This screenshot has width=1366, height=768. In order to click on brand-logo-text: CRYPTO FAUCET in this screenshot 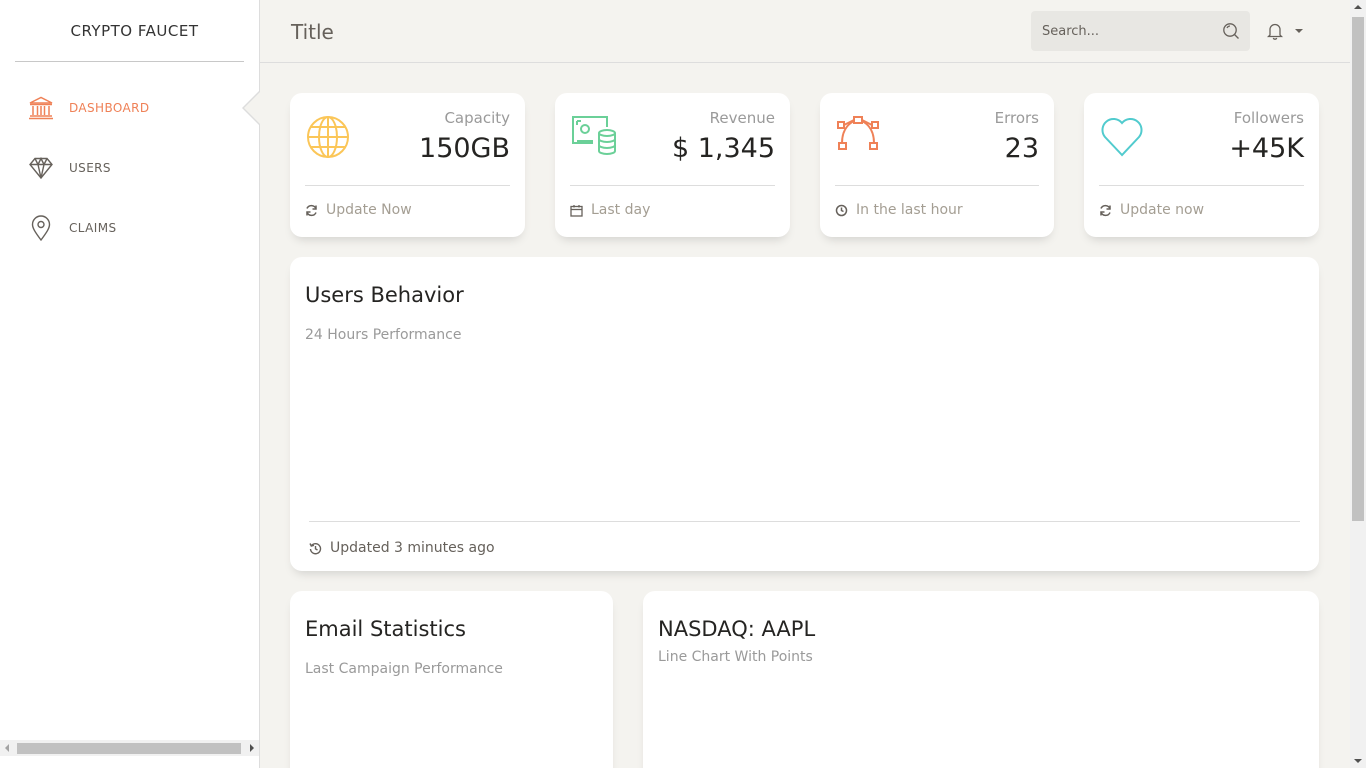, I will do `click(129, 31)`.